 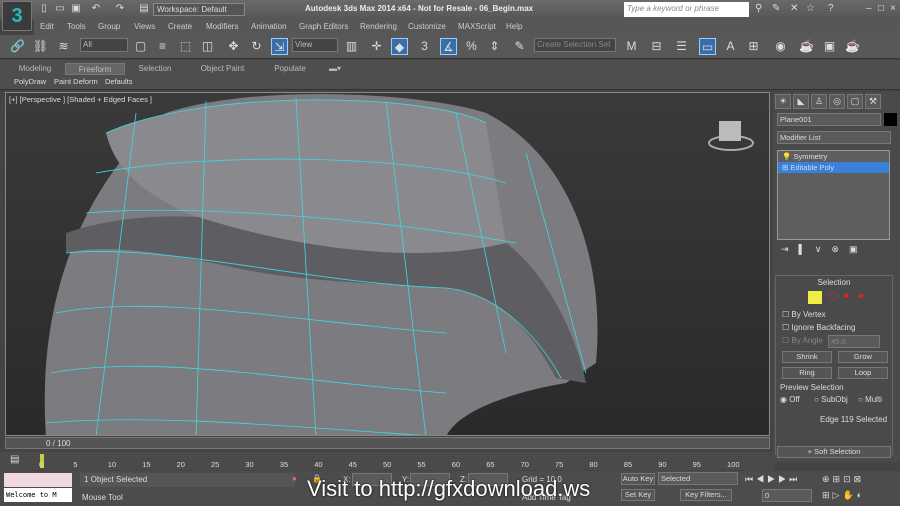 What do you see at coordinates (207, 46) in the screenshot?
I see `window-crossing-icon: ◫` at bounding box center [207, 46].